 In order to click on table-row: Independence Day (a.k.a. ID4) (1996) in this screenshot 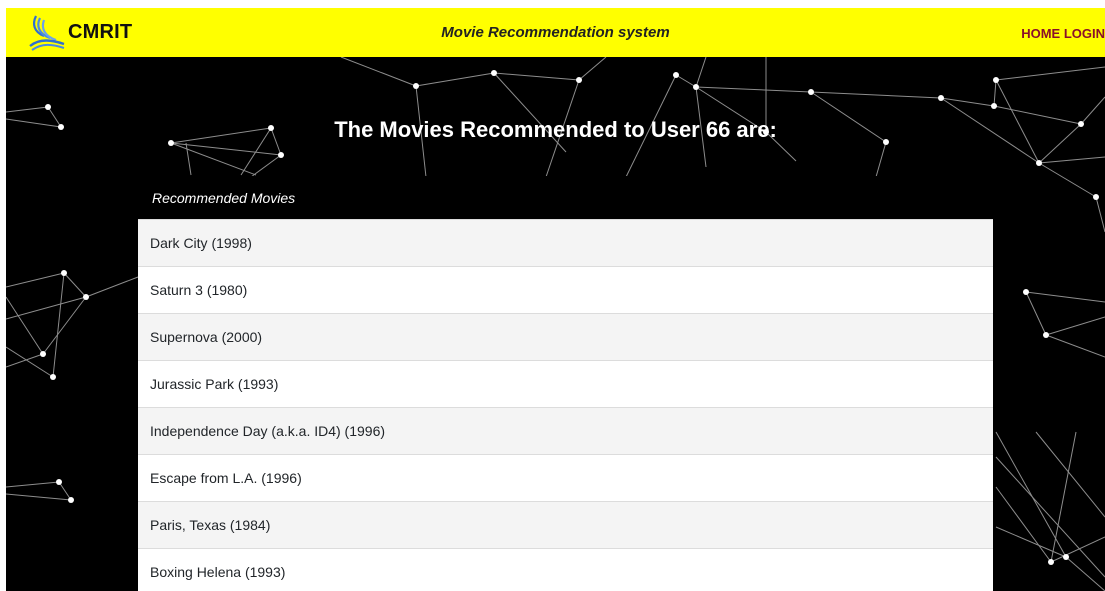, I will do `click(565, 430)`.